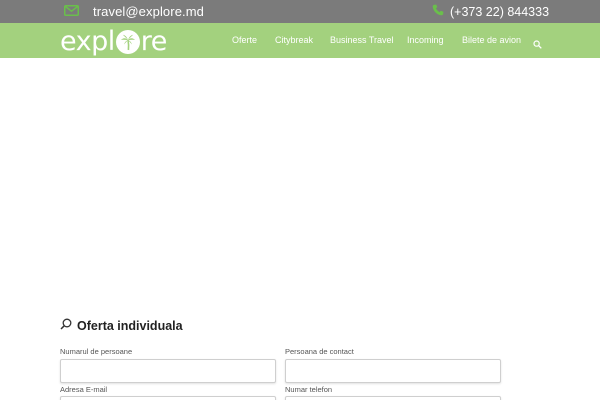 This screenshot has width=600, height=400. What do you see at coordinates (362, 40) in the screenshot?
I see `menu-item-business-travel: Business Travel` at bounding box center [362, 40].